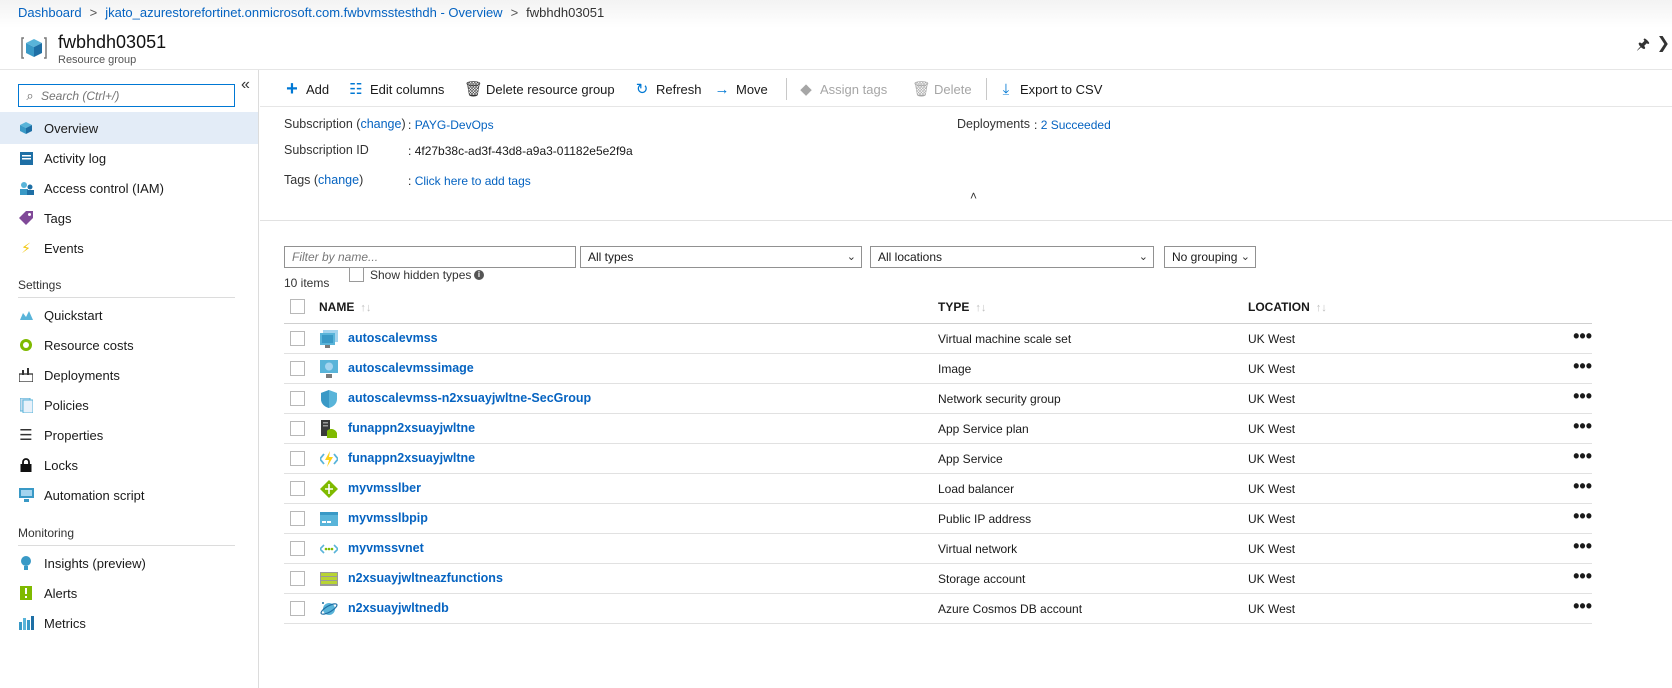  Describe the element at coordinates (668, 89) in the screenshot. I see `refresh-button: ↻ Refresh` at that location.